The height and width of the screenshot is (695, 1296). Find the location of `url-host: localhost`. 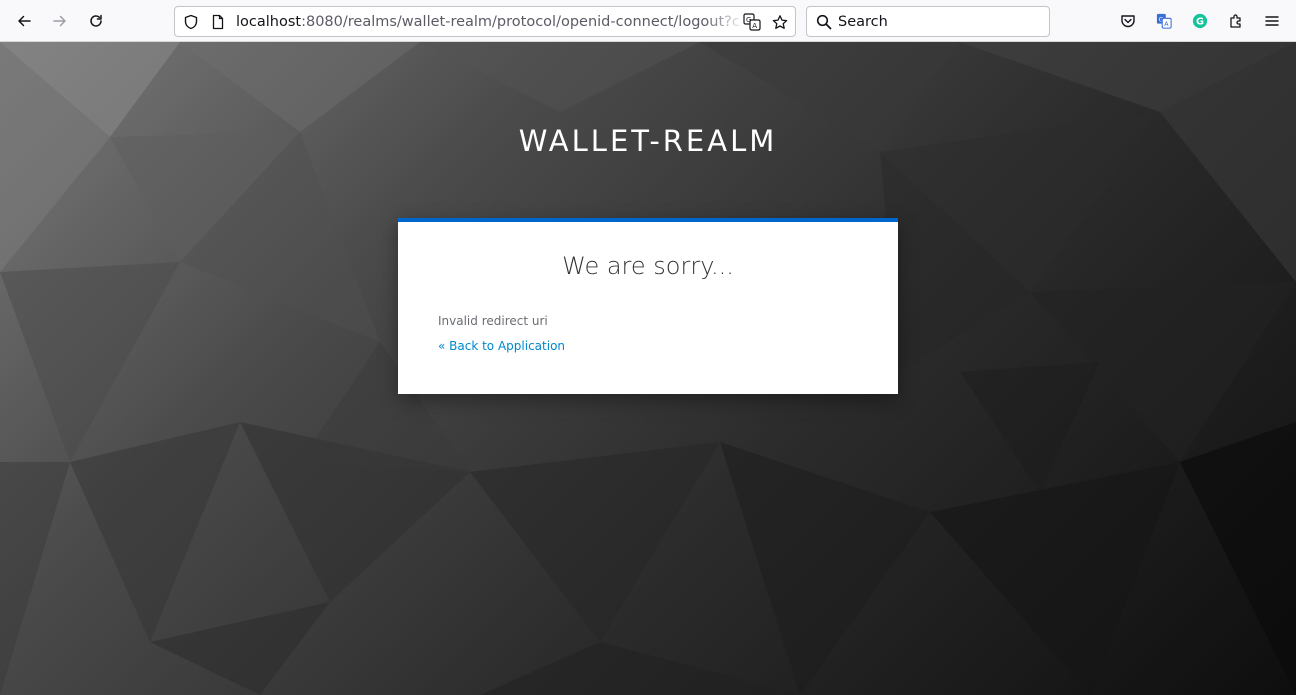

url-host: localhost is located at coordinates (269, 22).